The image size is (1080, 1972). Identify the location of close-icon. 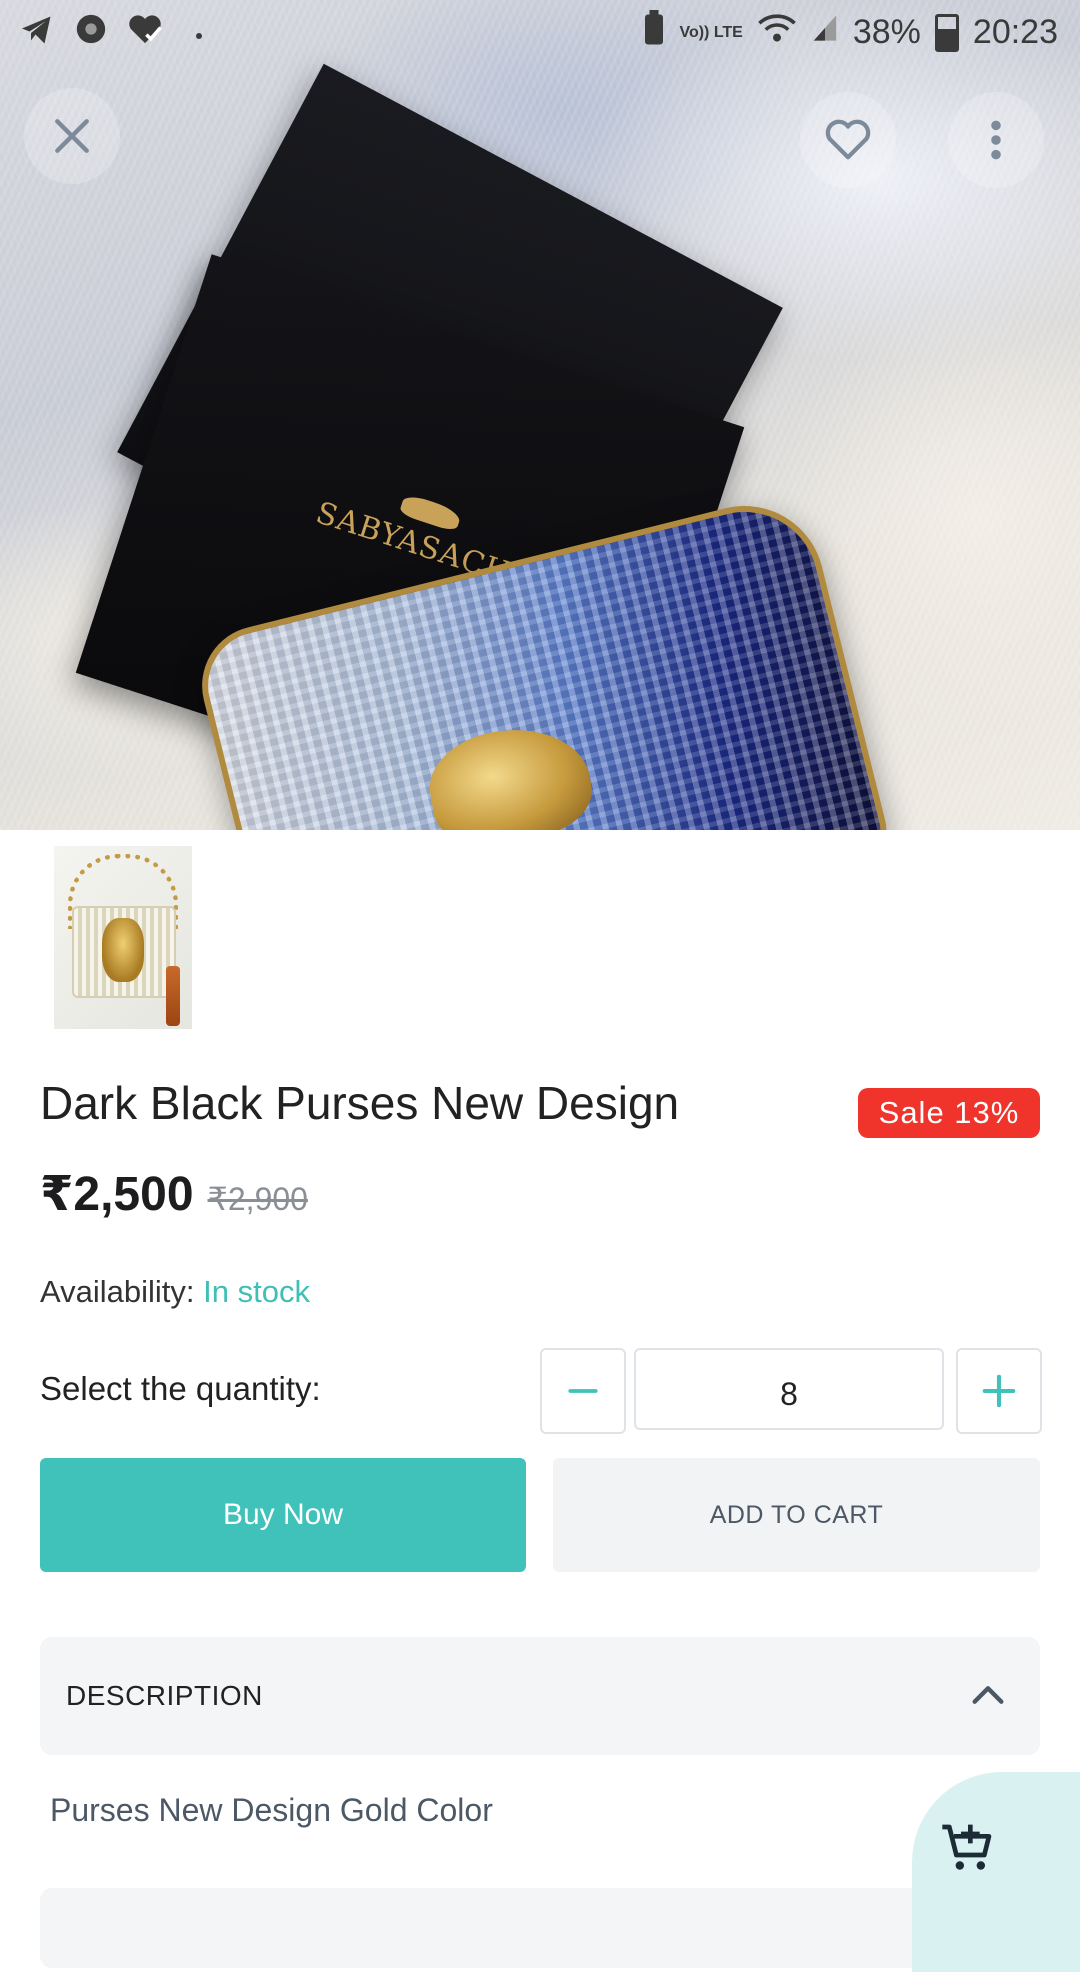
(72, 136).